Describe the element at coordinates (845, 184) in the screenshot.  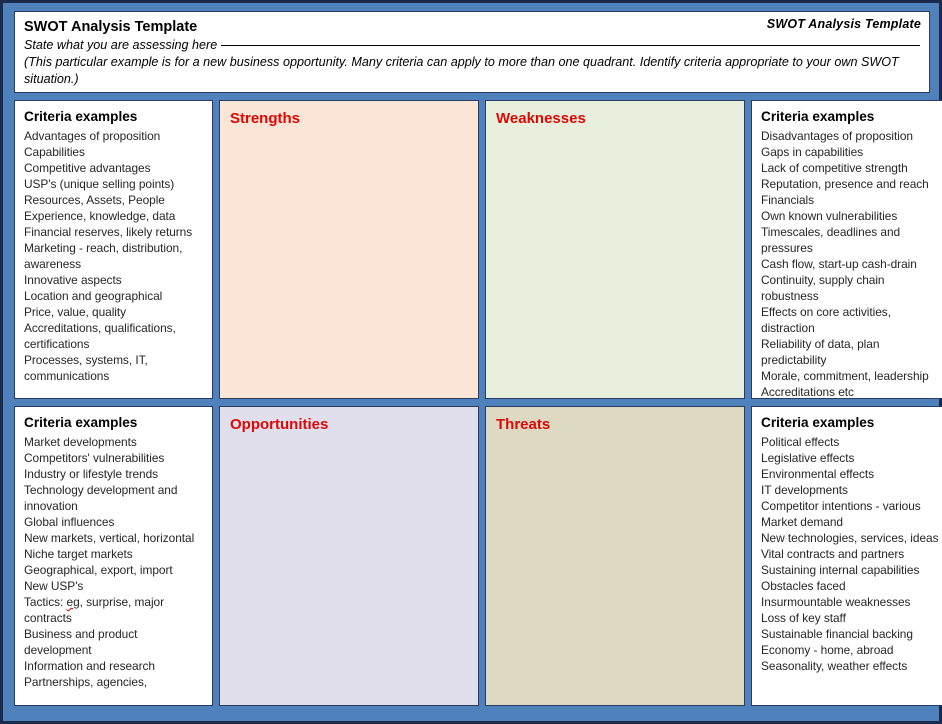
I see `list-item: Reputation, presence and reach` at that location.